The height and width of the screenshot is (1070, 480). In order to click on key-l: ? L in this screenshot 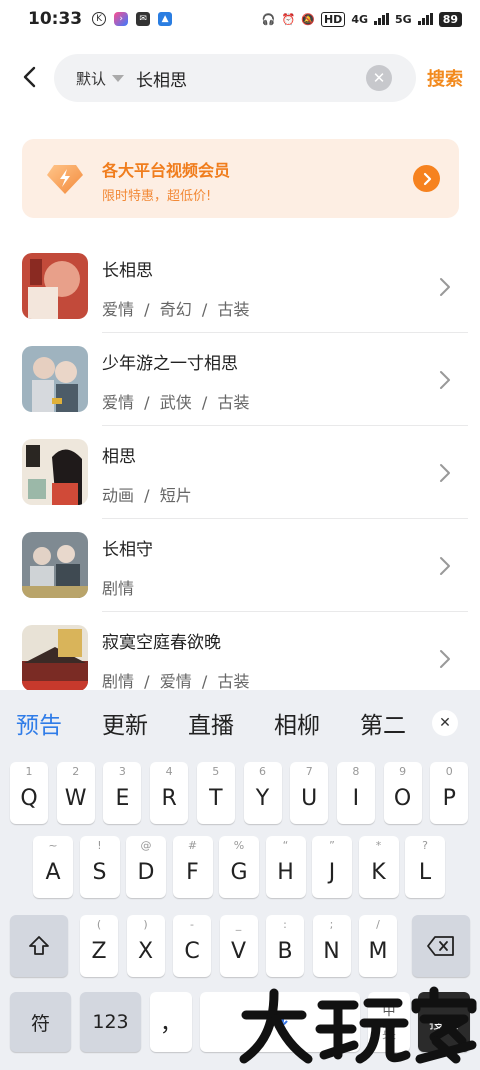, I will do `click(425, 867)`.